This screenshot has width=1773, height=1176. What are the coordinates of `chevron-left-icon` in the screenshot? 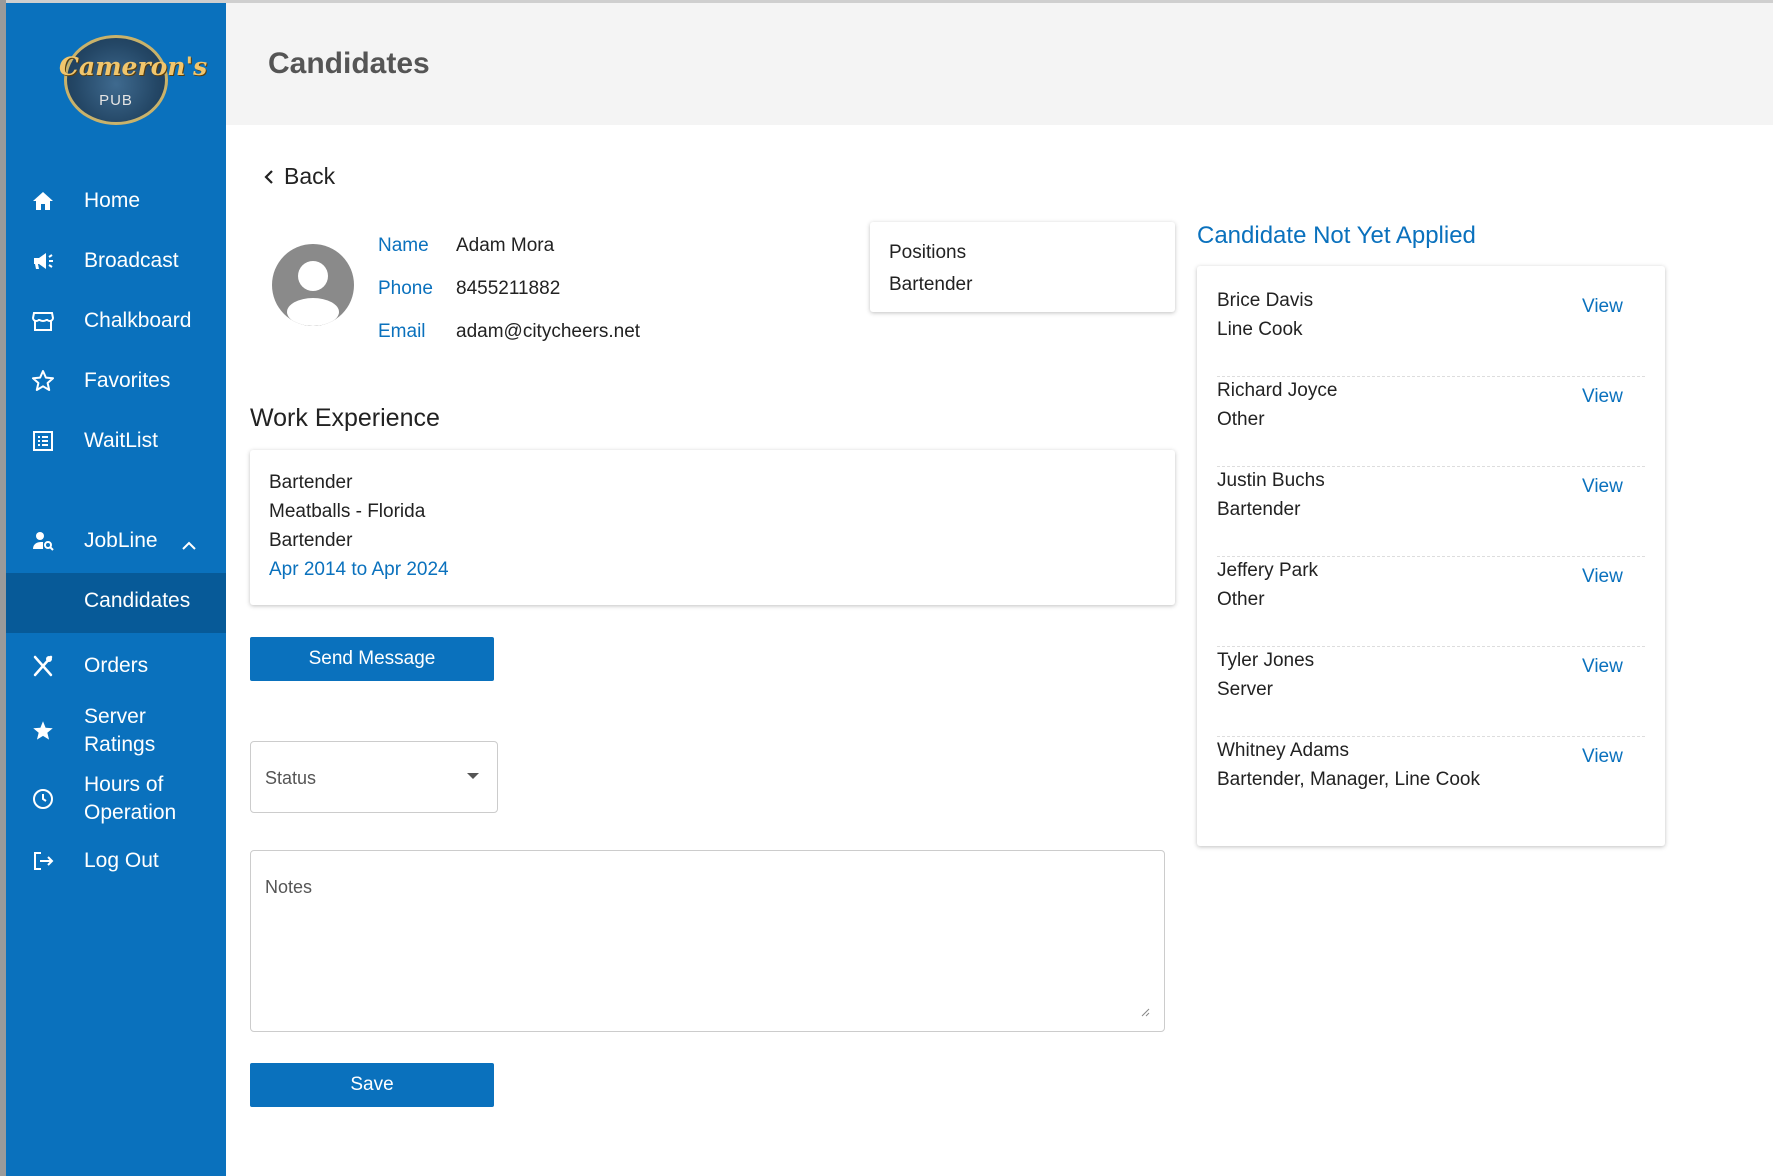 It's located at (268, 176).